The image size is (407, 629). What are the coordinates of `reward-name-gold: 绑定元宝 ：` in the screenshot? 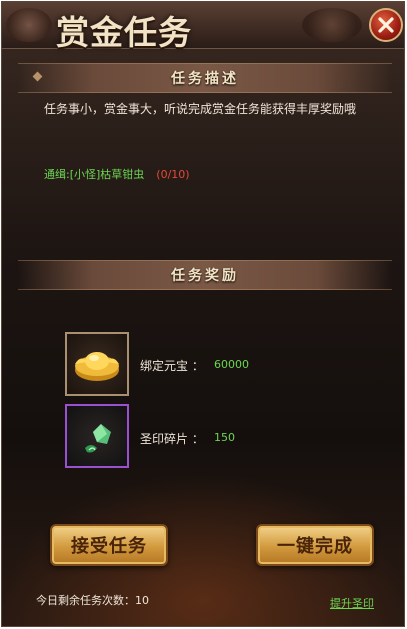 It's located at (172, 366).